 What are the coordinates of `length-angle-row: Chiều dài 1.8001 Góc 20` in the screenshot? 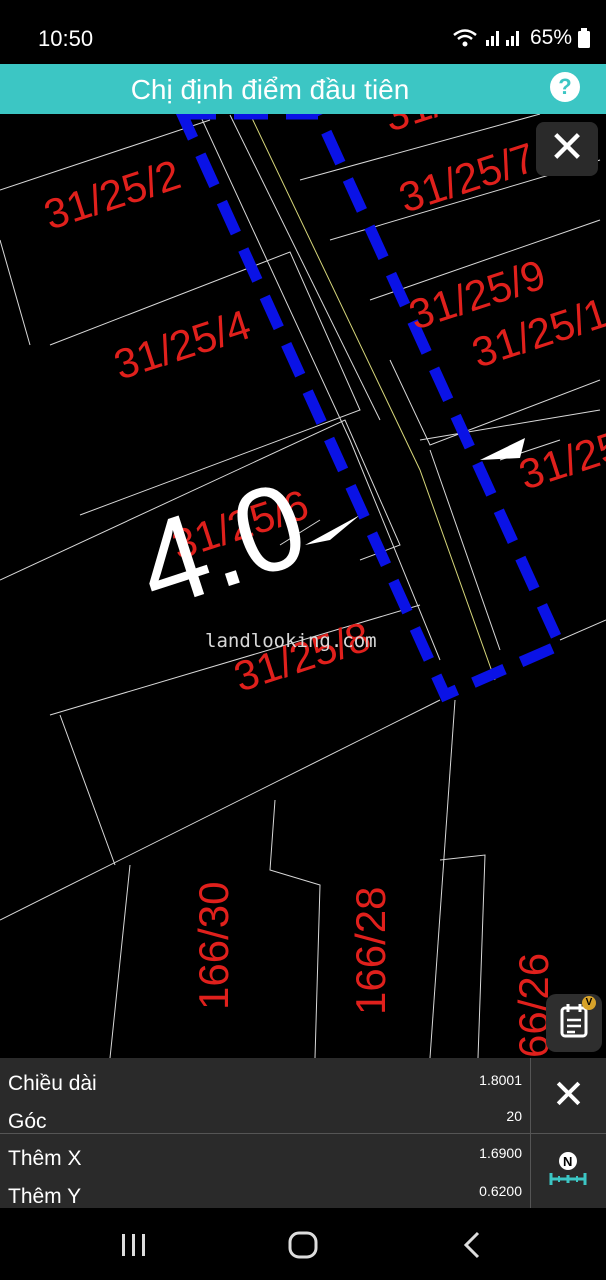 It's located at (265, 1095).